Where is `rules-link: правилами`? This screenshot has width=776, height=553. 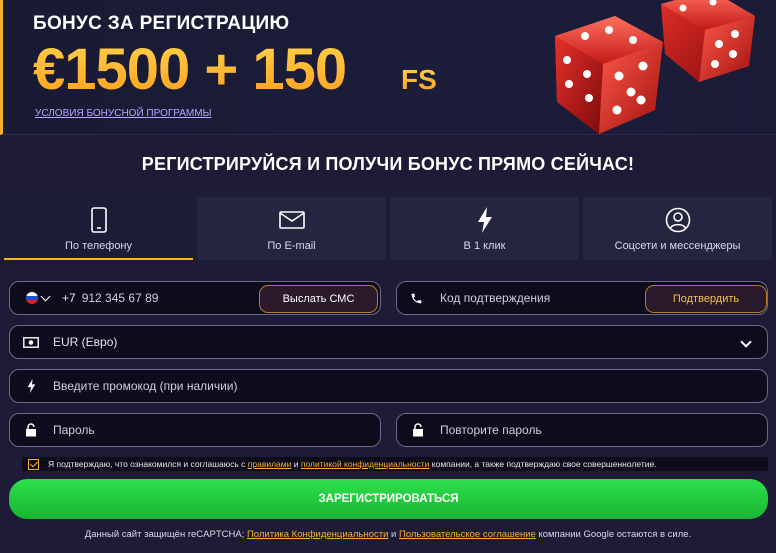
rules-link: правилами is located at coordinates (270, 464).